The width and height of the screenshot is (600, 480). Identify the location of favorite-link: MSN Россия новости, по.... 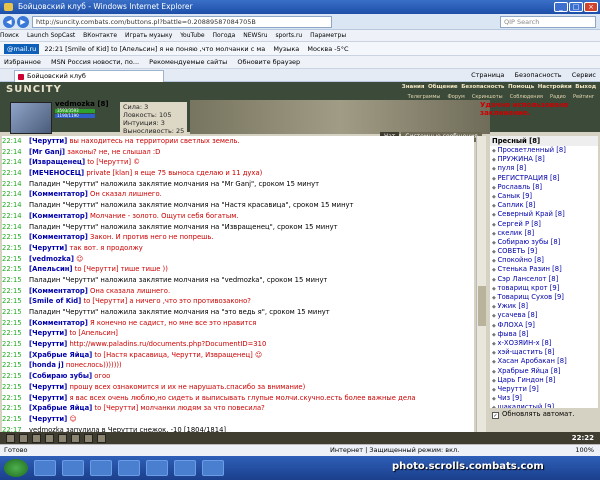
(95, 62).